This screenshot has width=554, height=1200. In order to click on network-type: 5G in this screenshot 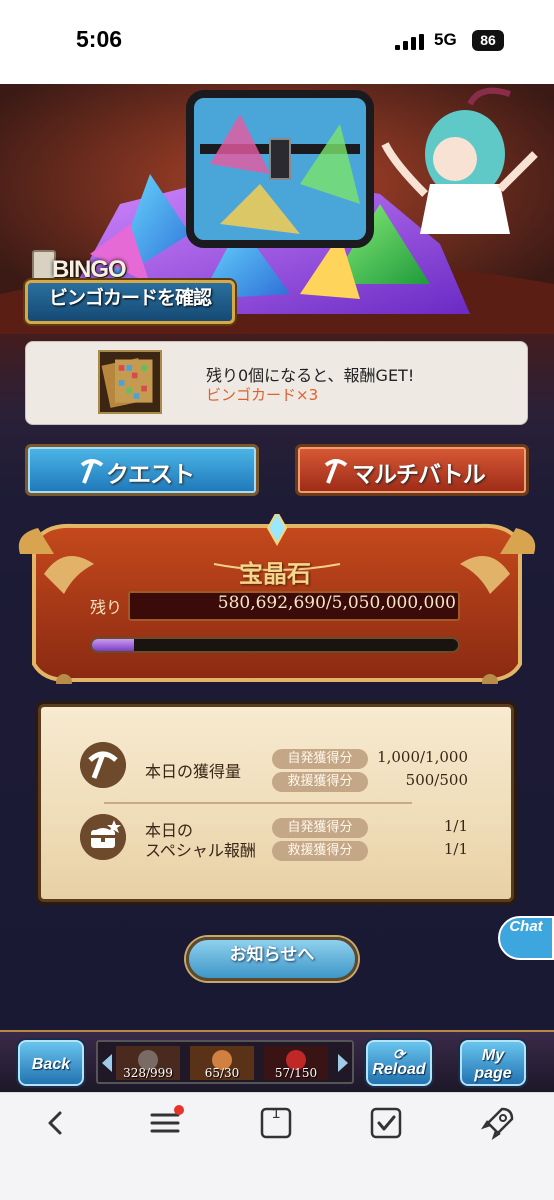, I will do `click(445, 39)`.